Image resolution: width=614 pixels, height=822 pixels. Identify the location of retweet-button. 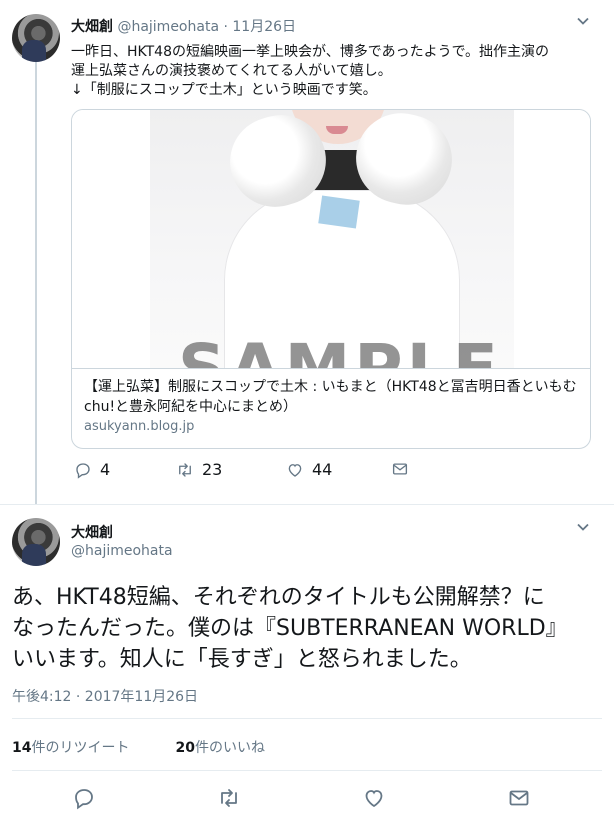
(229, 800).